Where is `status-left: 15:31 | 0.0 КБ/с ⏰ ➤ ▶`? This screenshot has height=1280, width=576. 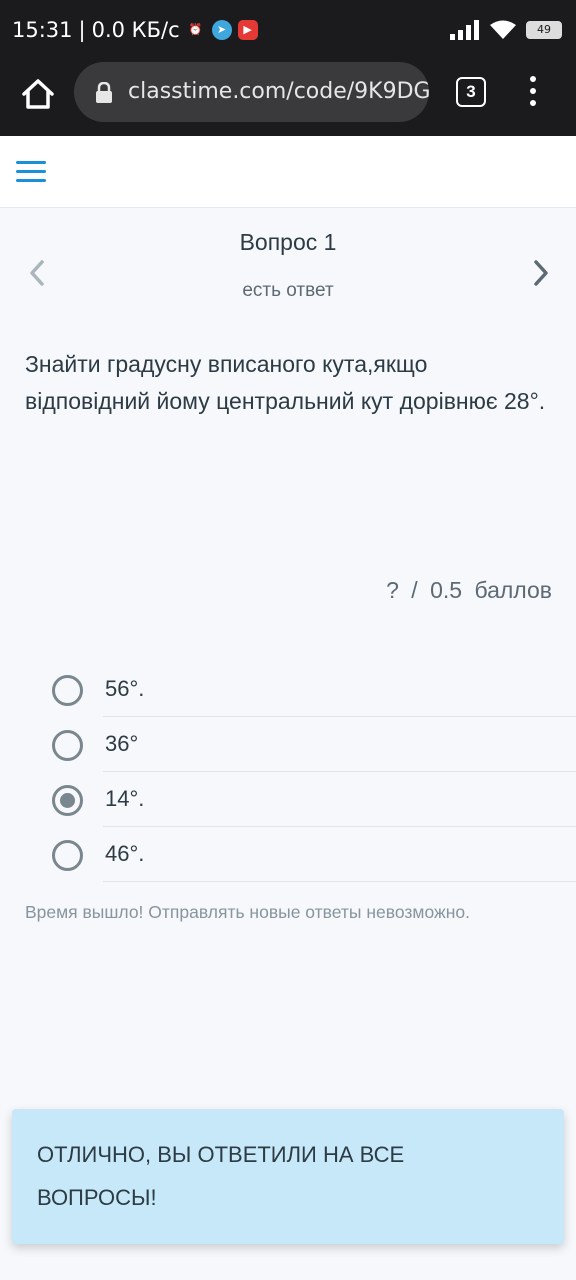 status-left: 15:31 | 0.0 КБ/с ⏰ ➤ ▶ is located at coordinates (135, 30).